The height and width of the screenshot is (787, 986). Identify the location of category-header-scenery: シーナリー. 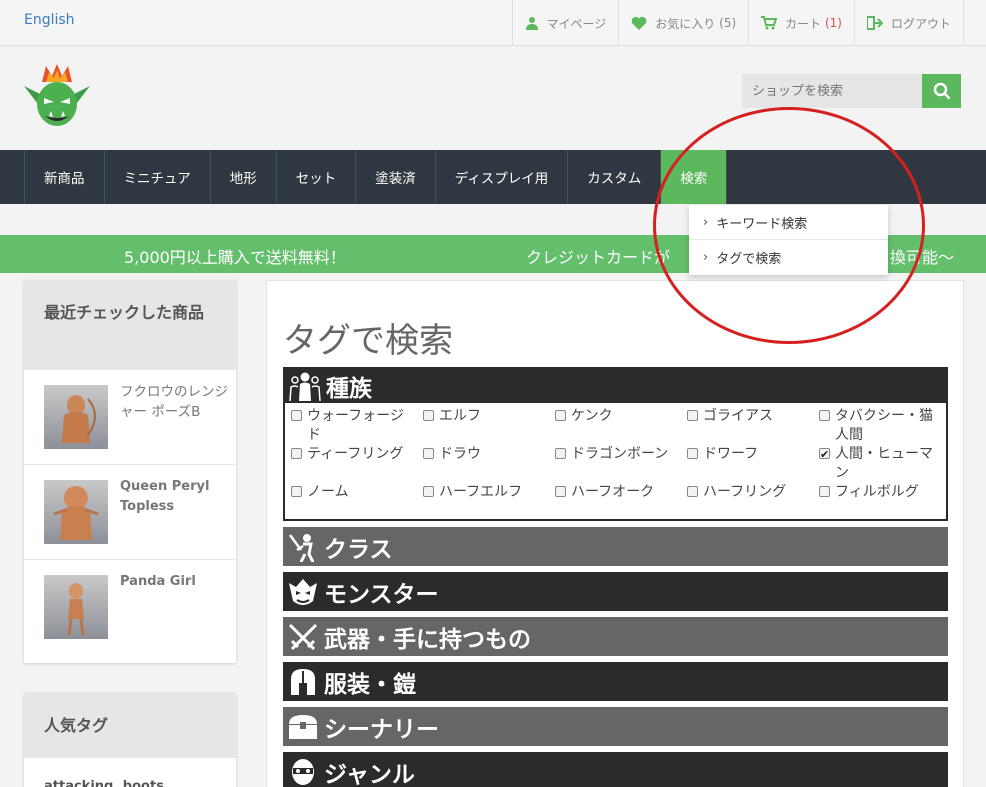
(615, 726).